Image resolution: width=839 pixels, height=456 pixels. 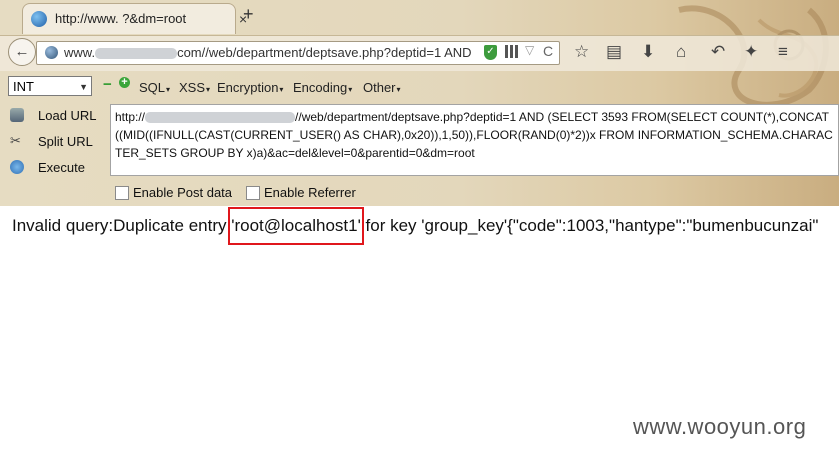 What do you see at coordinates (121, 18) in the screenshot?
I see `tab-title: http://www. ?&dm=root` at bounding box center [121, 18].